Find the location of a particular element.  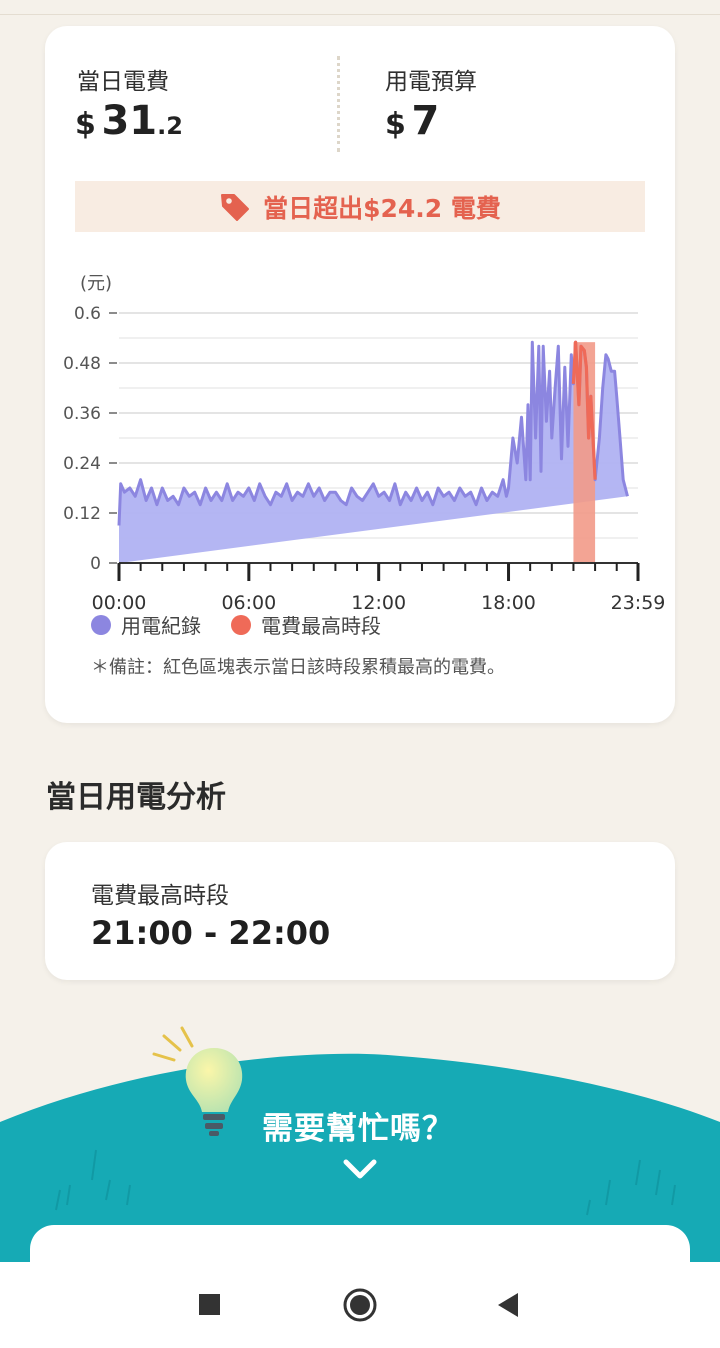

legend-peak-label: 電費最高時段 is located at coordinates (321, 626).